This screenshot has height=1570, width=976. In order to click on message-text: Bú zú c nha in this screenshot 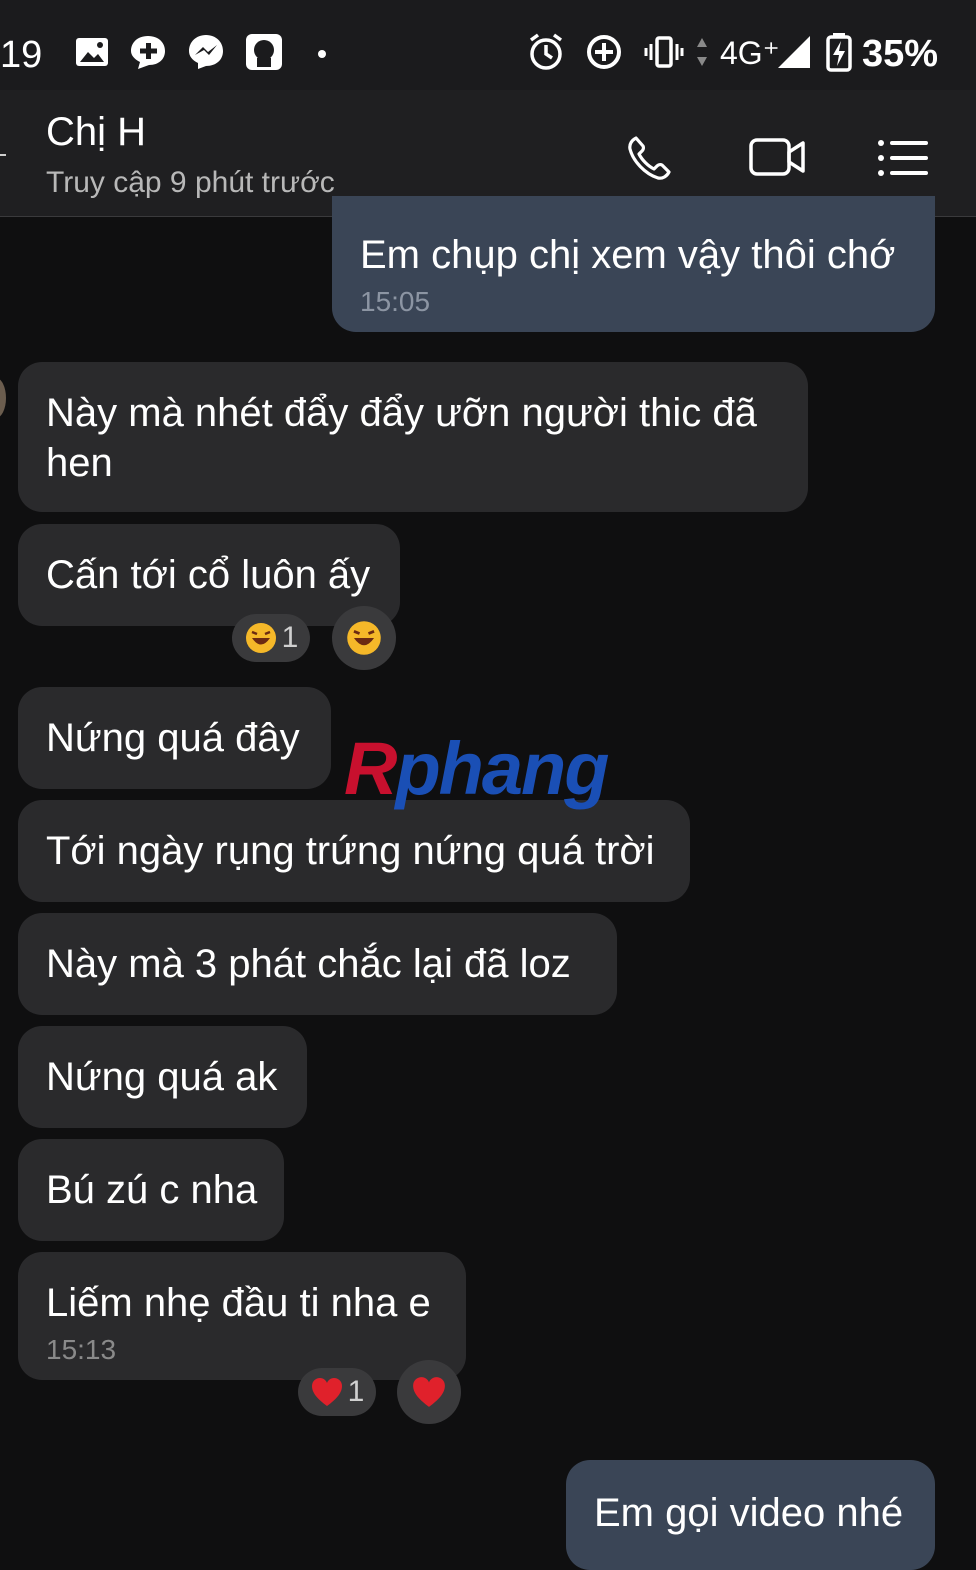, I will do `click(152, 1190)`.